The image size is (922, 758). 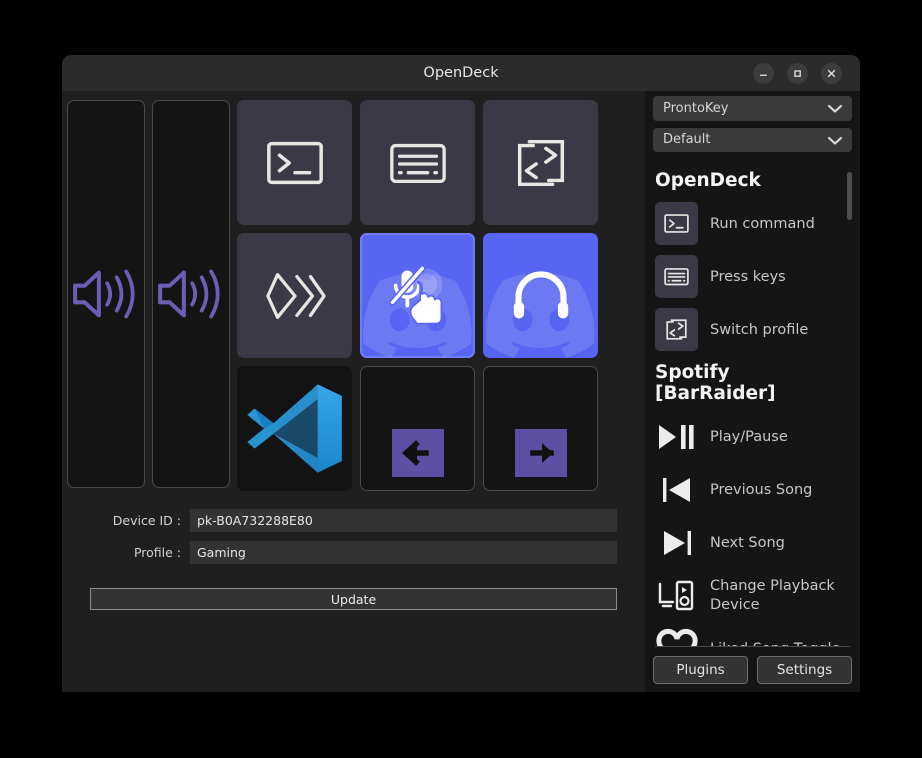 What do you see at coordinates (752, 670) in the screenshot?
I see `sidebar-buttons: Plugins Settings` at bounding box center [752, 670].